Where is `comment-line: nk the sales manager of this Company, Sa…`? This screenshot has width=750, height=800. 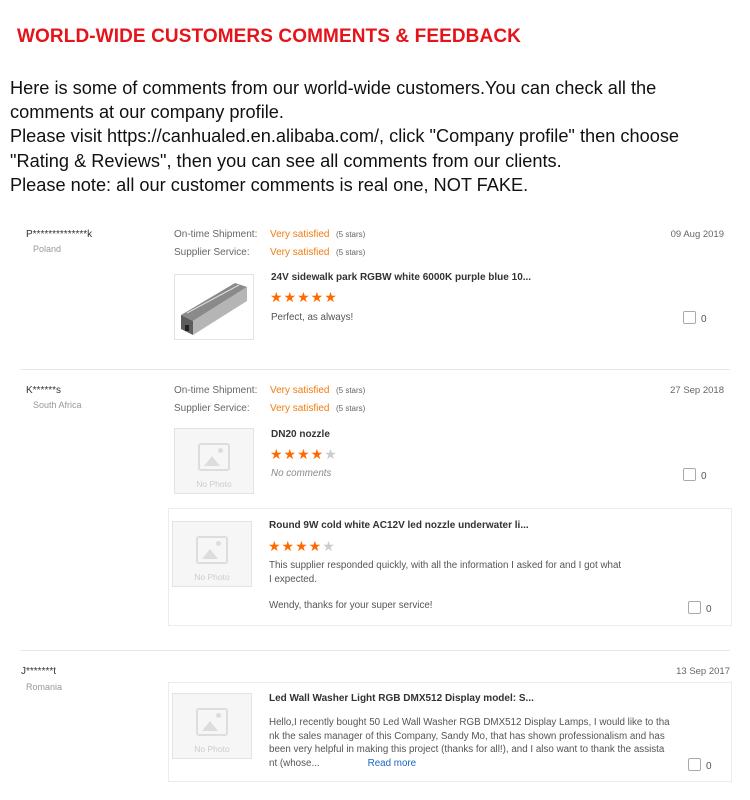
comment-line: nk the sales manager of this Company, Sa… is located at coordinates (467, 736).